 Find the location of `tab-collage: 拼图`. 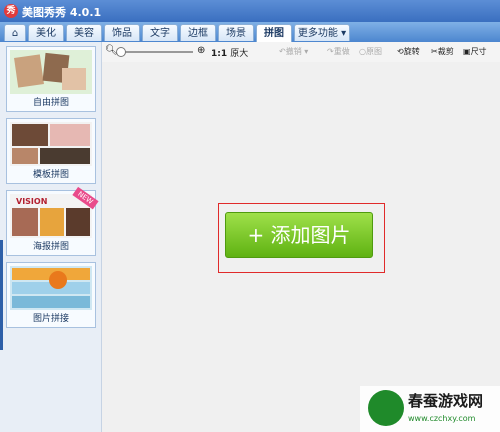

tab-collage: 拼图 is located at coordinates (274, 33).